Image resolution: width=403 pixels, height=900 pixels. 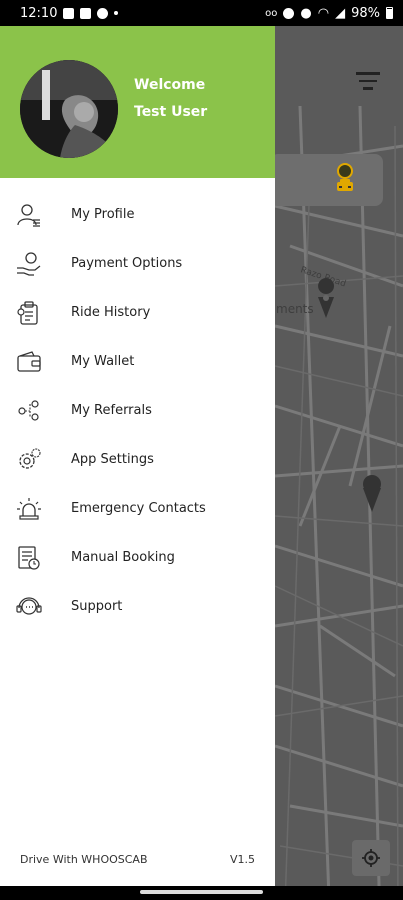 I want to click on battery-level: 98%, so click(x=365, y=13).